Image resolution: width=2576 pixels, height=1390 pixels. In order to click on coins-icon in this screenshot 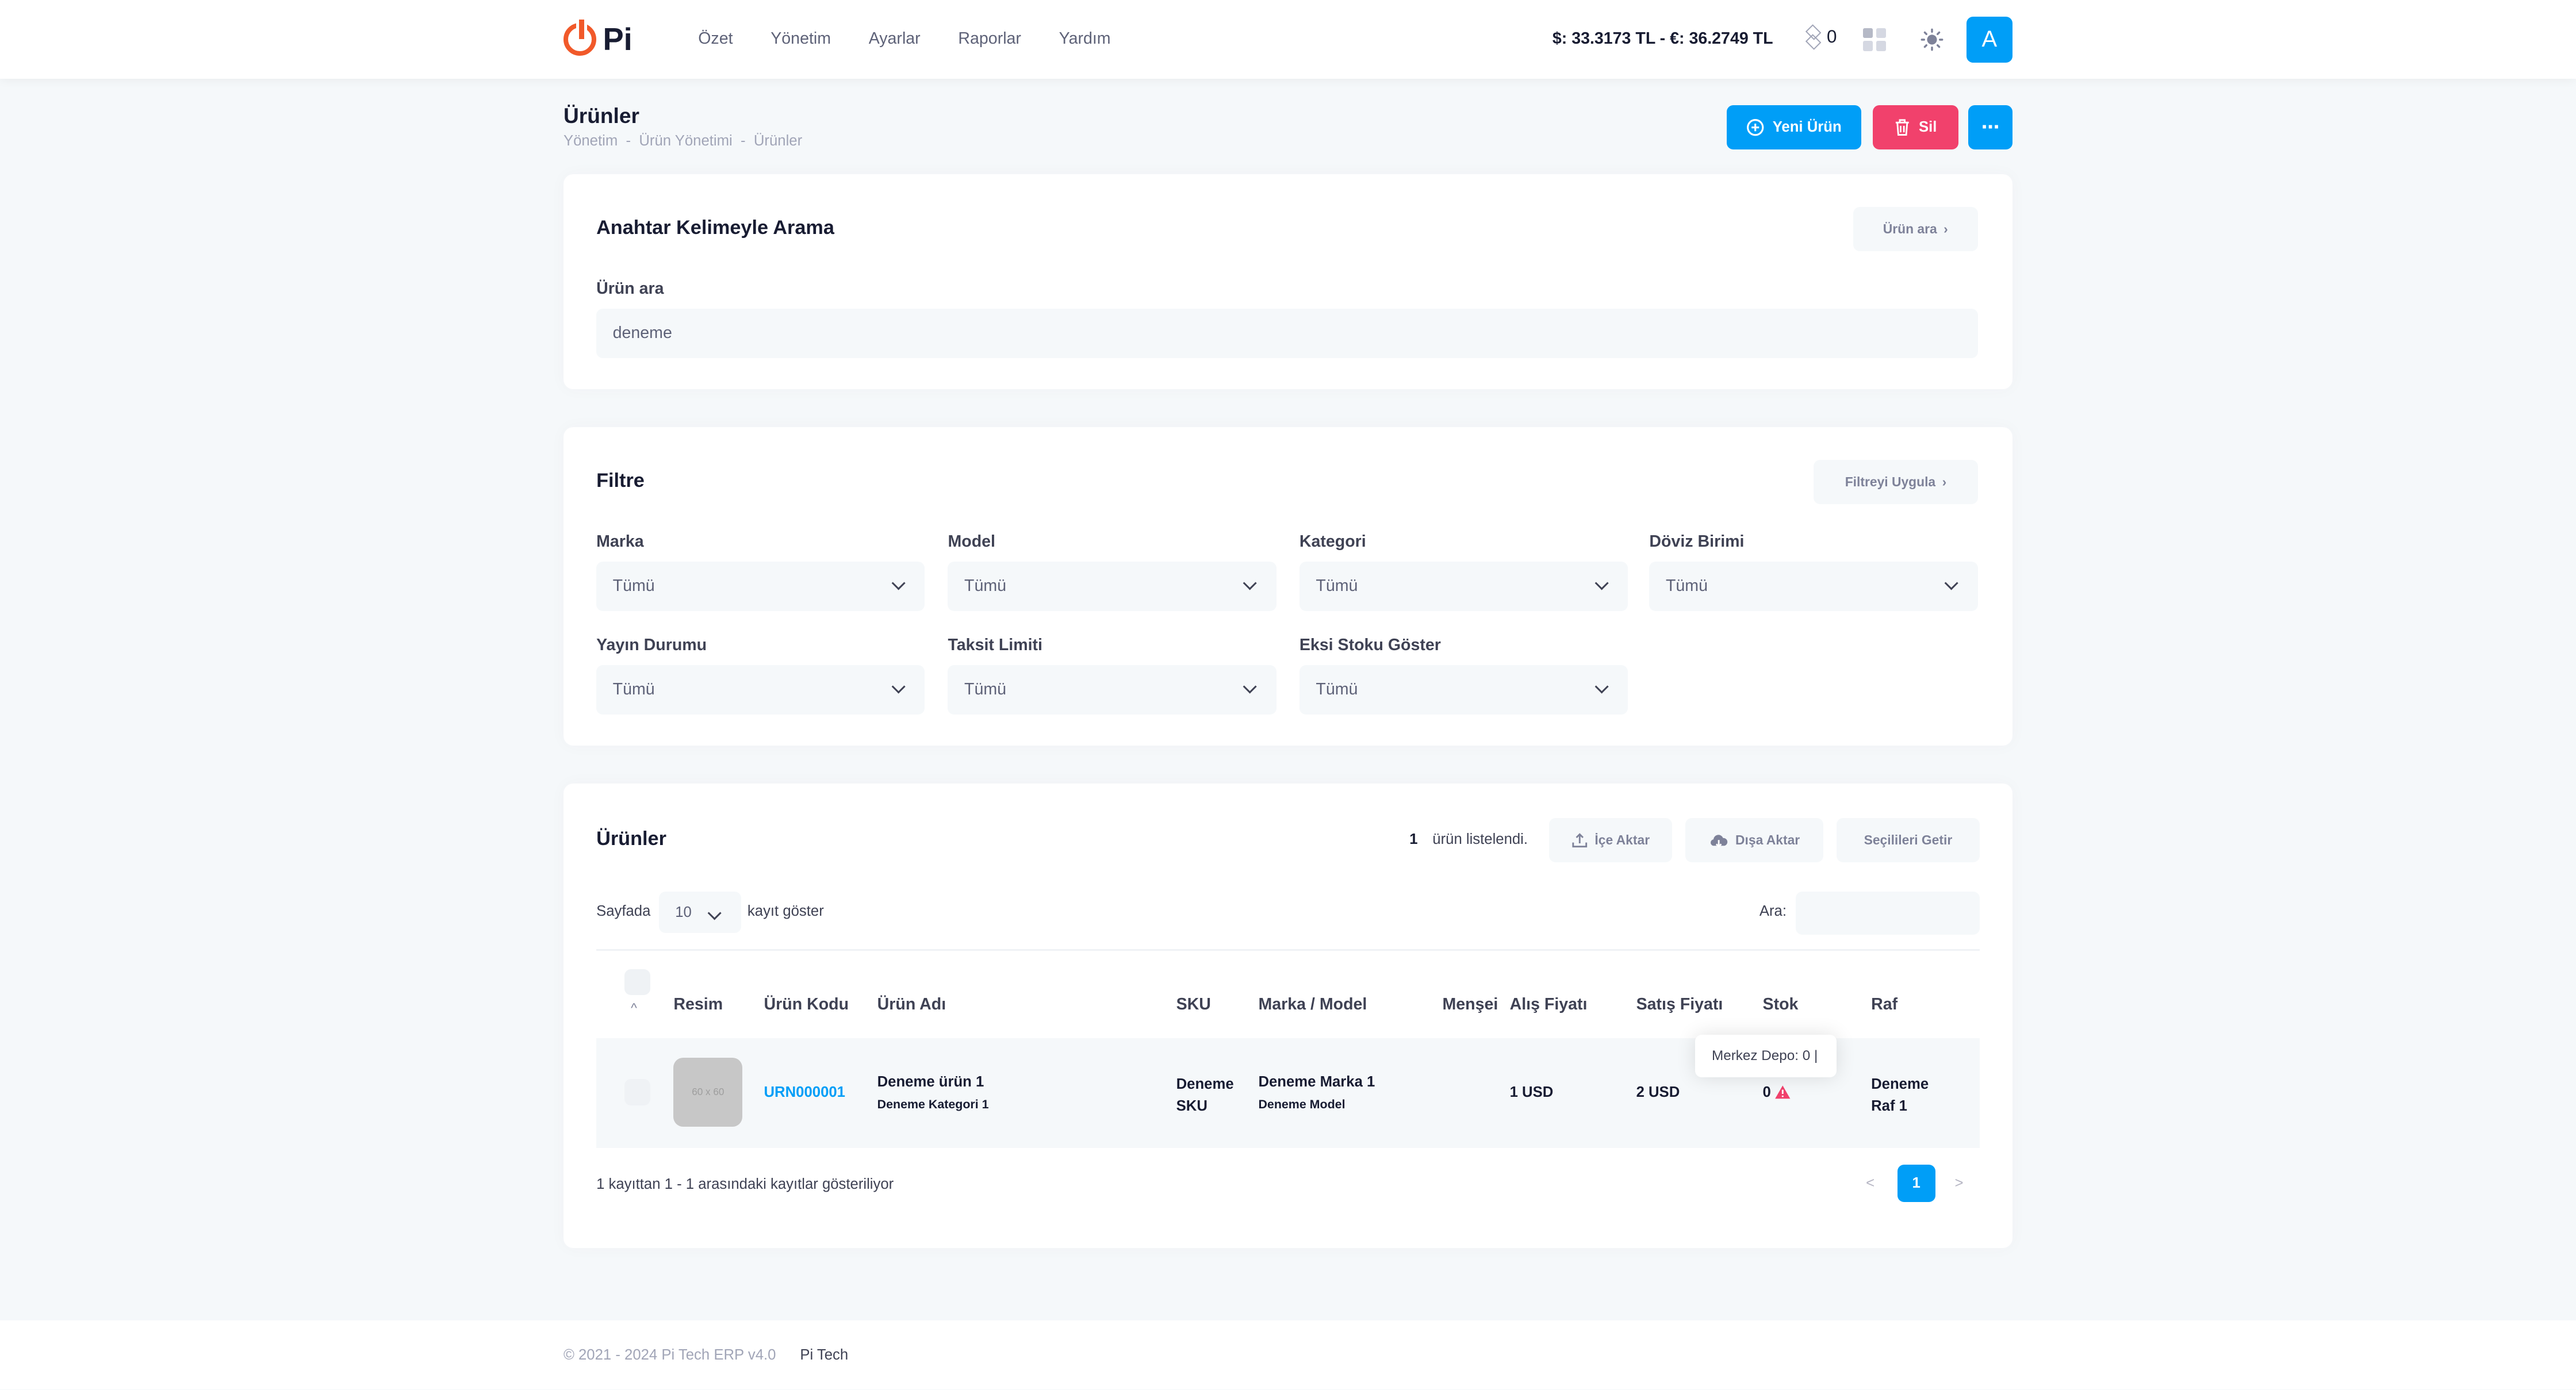, I will do `click(1812, 37)`.